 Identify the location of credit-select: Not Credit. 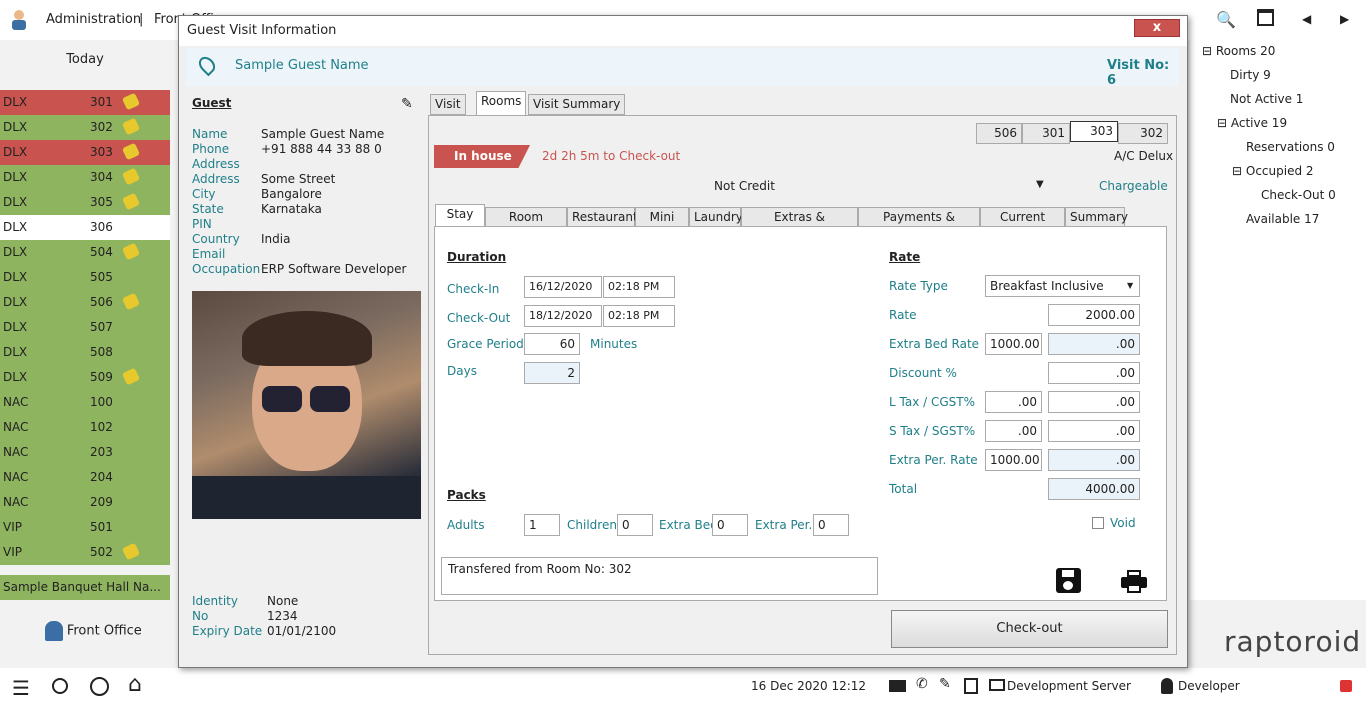
(744, 186).